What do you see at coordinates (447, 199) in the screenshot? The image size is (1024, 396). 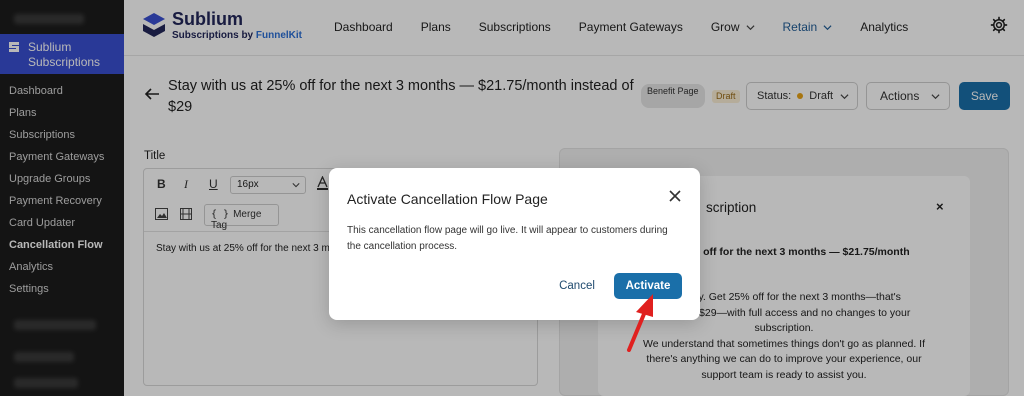 I see `modal-title: Activate Cancellation Flow Page` at bounding box center [447, 199].